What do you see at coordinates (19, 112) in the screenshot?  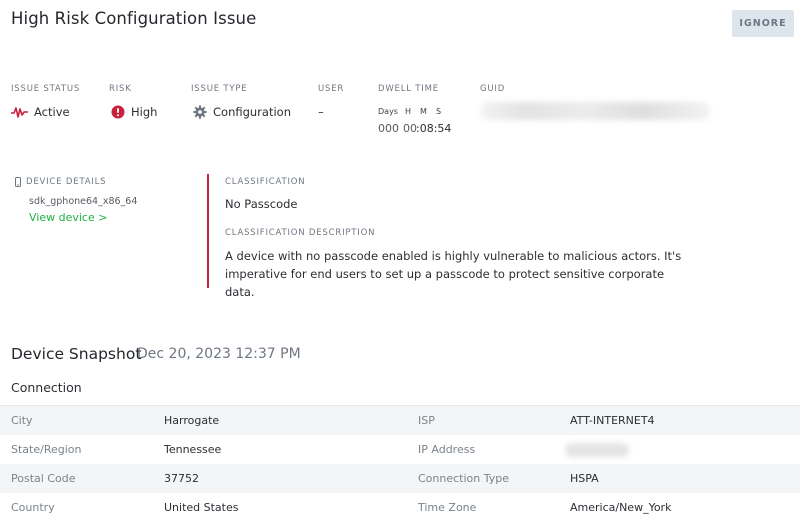 I see `activity-icon` at bounding box center [19, 112].